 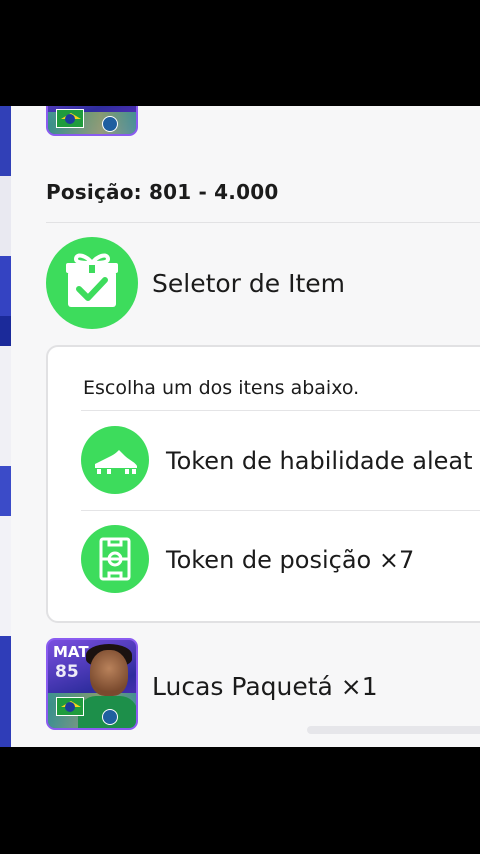 What do you see at coordinates (240, 800) in the screenshot?
I see `letterbox-bottom` at bounding box center [240, 800].